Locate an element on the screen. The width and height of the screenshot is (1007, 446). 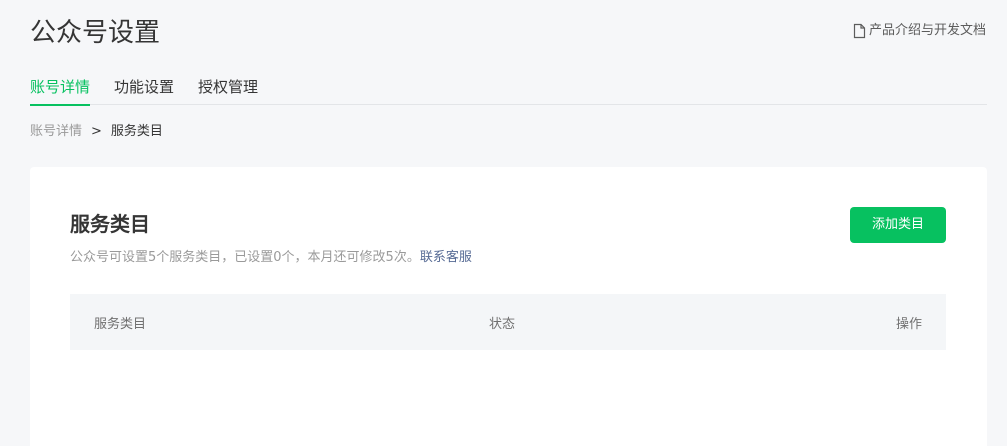
tab-account-details: 账号详情 is located at coordinates (60, 91).